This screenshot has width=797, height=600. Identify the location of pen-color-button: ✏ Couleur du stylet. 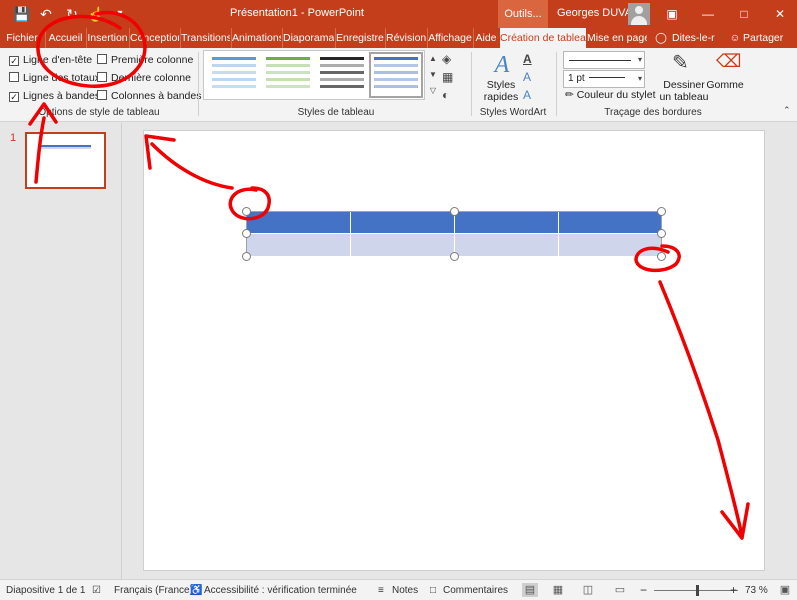
(614, 95).